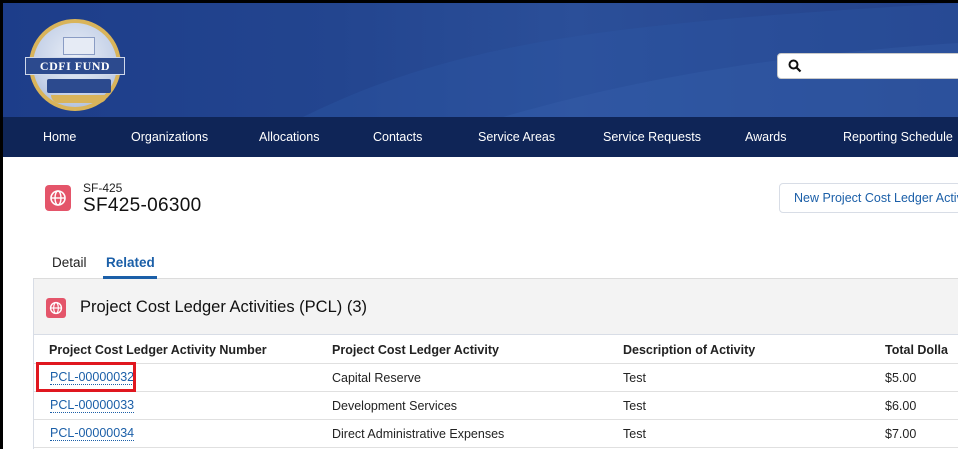 The image size is (958, 449). I want to click on pcl-activity: Direct Administrative Expenses, so click(418, 434).